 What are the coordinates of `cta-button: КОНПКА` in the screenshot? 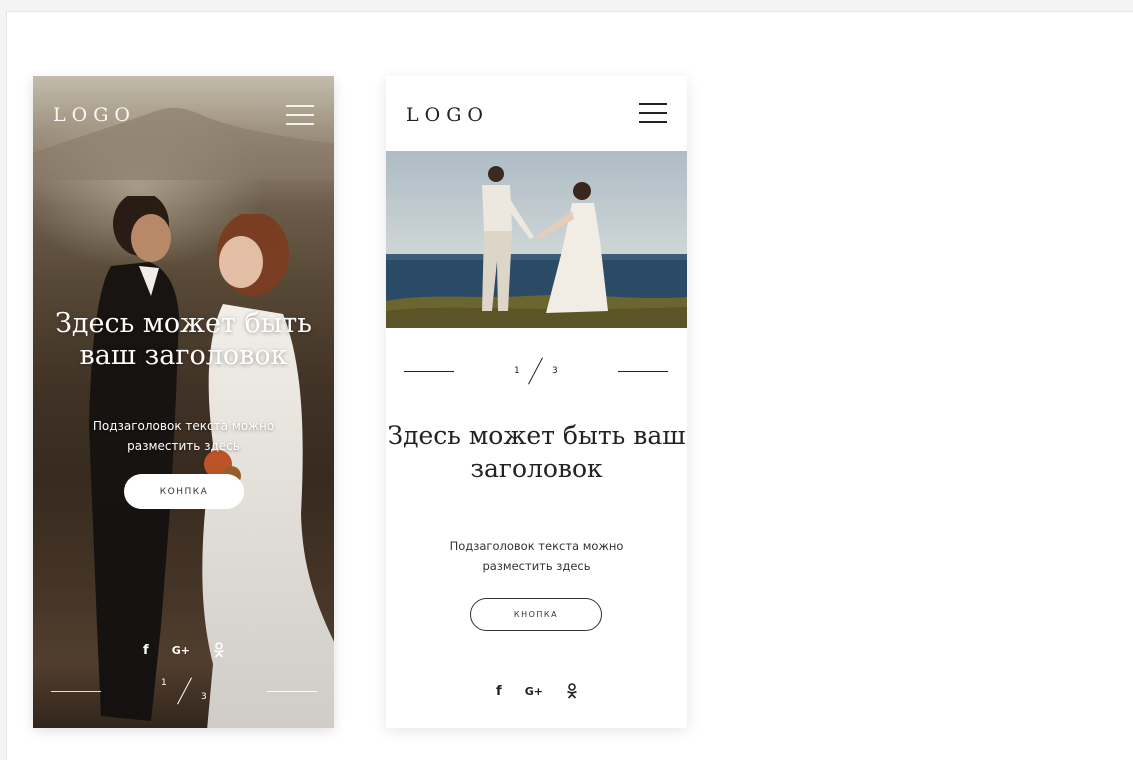 It's located at (184, 491).